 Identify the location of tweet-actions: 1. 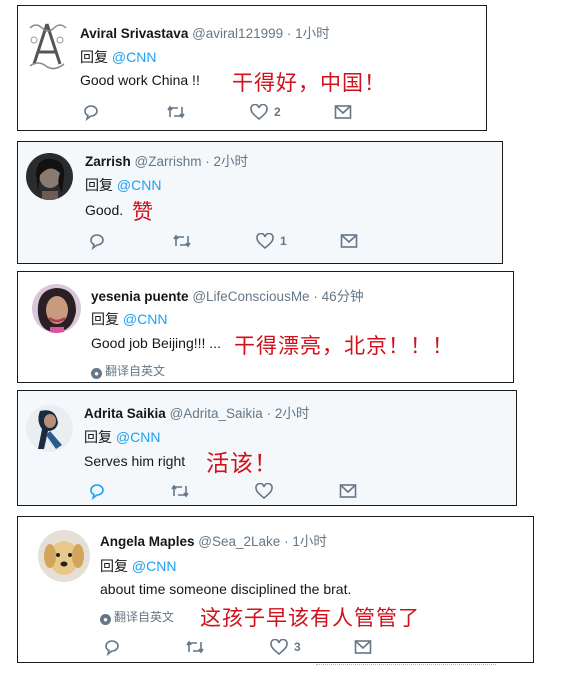
(238, 241).